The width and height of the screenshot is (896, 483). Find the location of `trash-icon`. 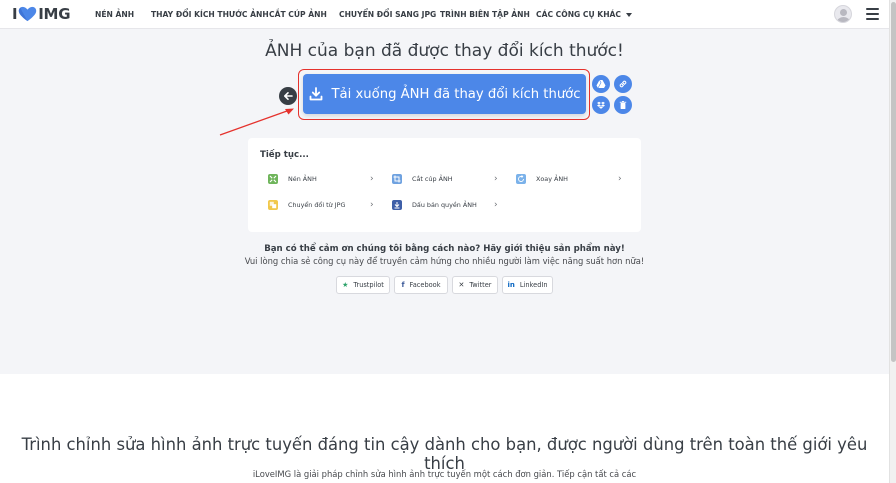

trash-icon is located at coordinates (623, 105).